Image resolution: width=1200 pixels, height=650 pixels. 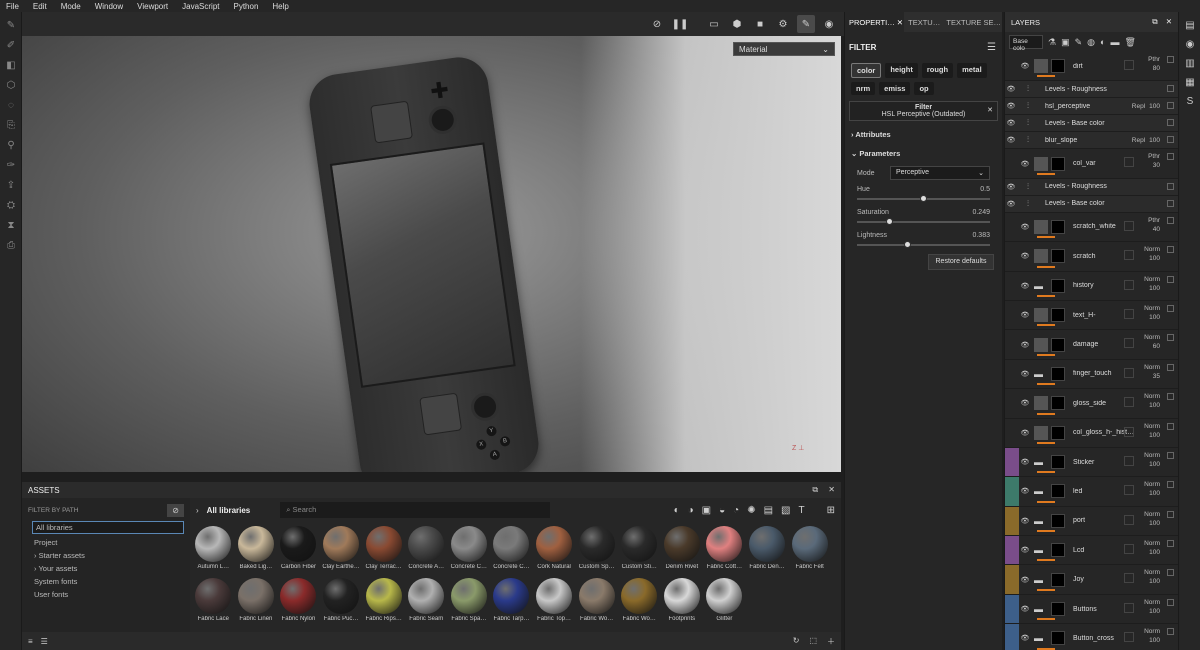 I want to click on restore-defaults-button: Restore defaults, so click(x=961, y=262).